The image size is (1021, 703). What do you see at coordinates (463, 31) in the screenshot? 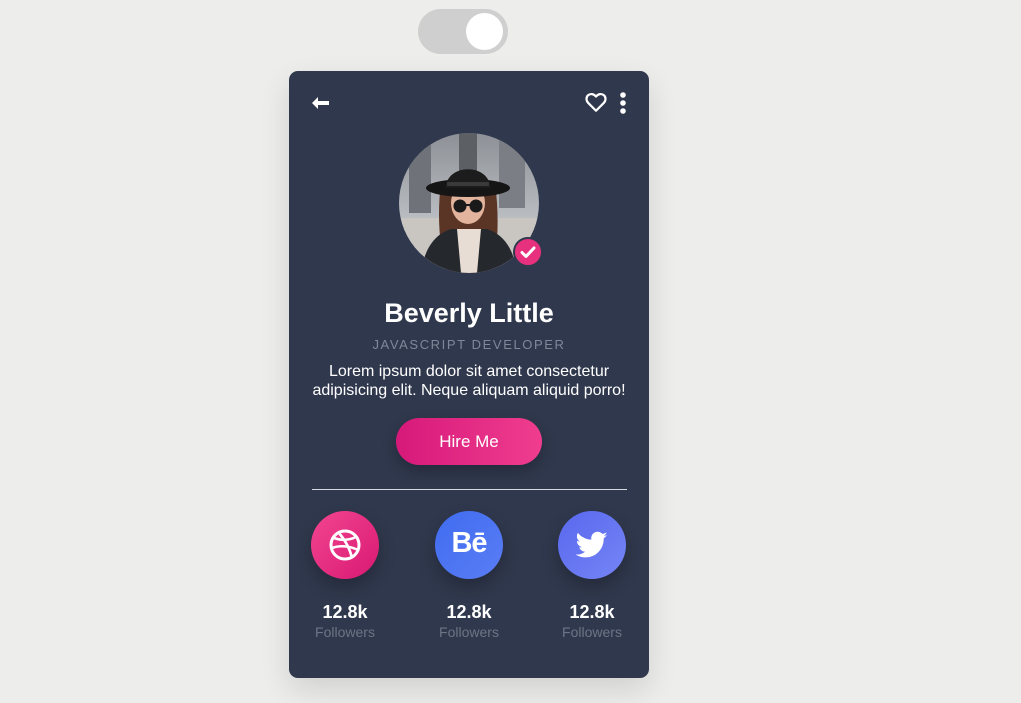
I see `theme-toggle` at bounding box center [463, 31].